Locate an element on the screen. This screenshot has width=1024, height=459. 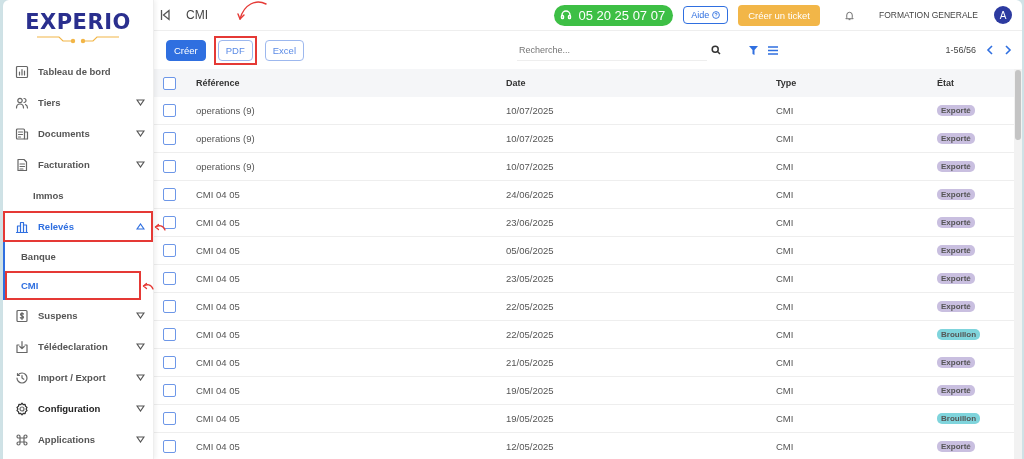
sidebar-item: Télédeclaration is located at coordinates (78, 346).